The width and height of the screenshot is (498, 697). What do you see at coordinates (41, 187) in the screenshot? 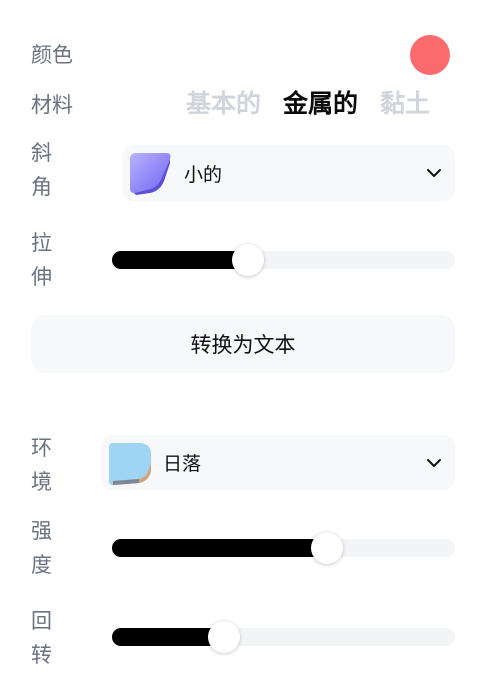
I see `bevel-label-line2: 角` at bounding box center [41, 187].